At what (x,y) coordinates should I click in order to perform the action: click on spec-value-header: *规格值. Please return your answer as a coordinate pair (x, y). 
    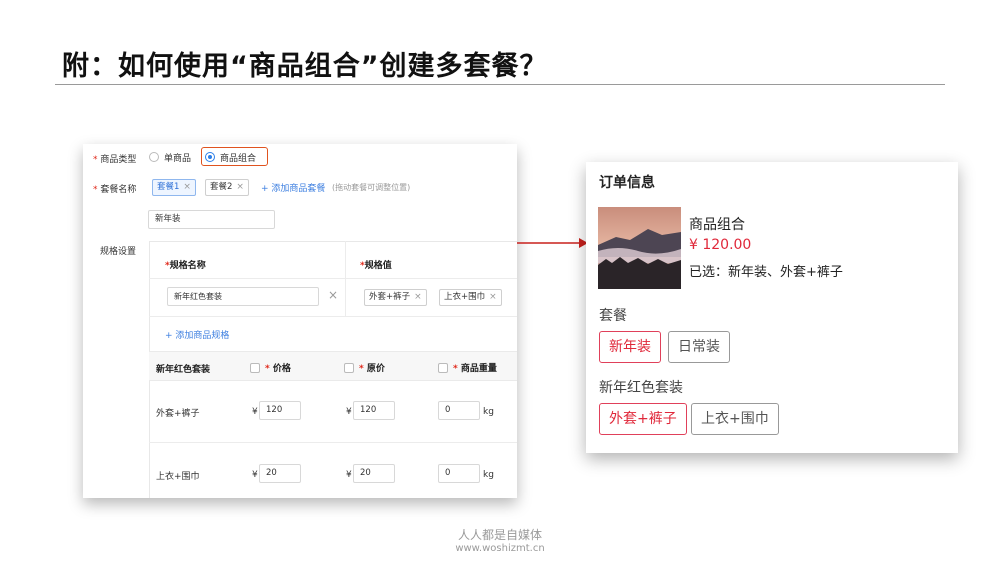
    Looking at the image, I should click on (376, 266).